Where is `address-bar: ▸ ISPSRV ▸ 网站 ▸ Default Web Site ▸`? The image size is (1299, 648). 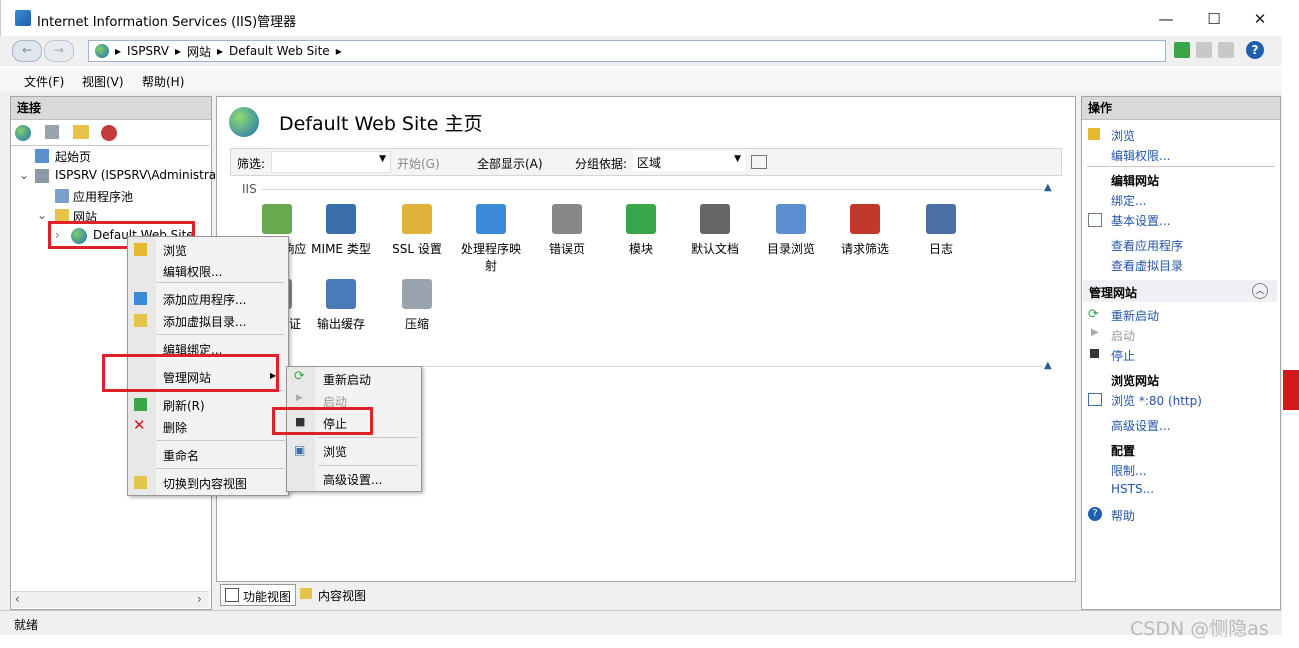
address-bar: ▸ ISPSRV ▸ 网站 ▸ Default Web Site ▸ is located at coordinates (627, 51).